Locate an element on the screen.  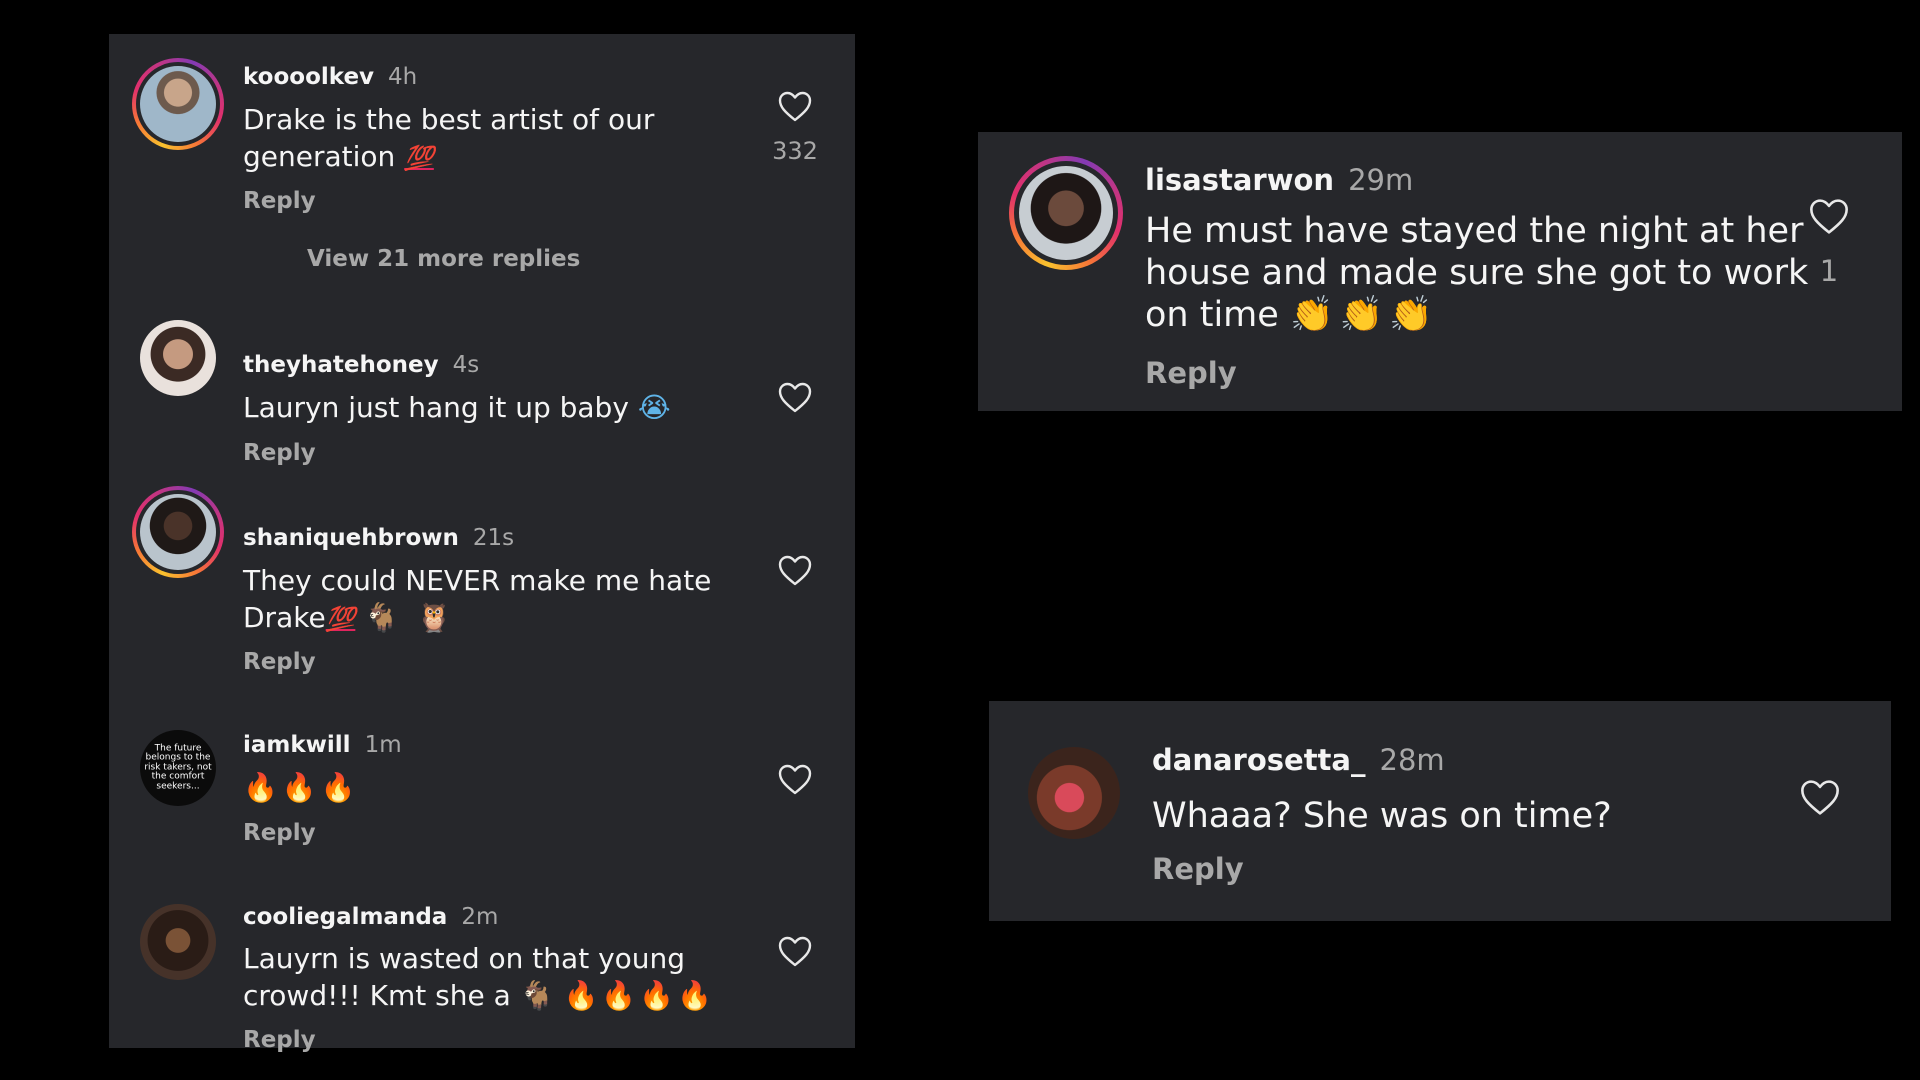
username: iamkwill 1m is located at coordinates (322, 745).